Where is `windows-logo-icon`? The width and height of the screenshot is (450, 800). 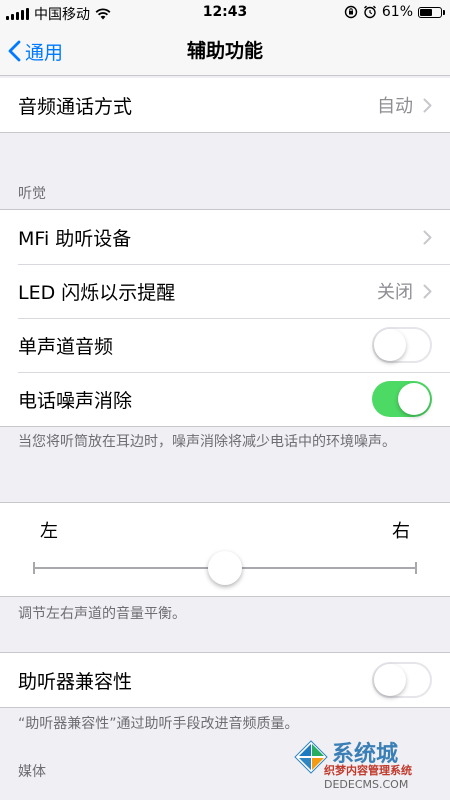 windows-logo-icon is located at coordinates (311, 757).